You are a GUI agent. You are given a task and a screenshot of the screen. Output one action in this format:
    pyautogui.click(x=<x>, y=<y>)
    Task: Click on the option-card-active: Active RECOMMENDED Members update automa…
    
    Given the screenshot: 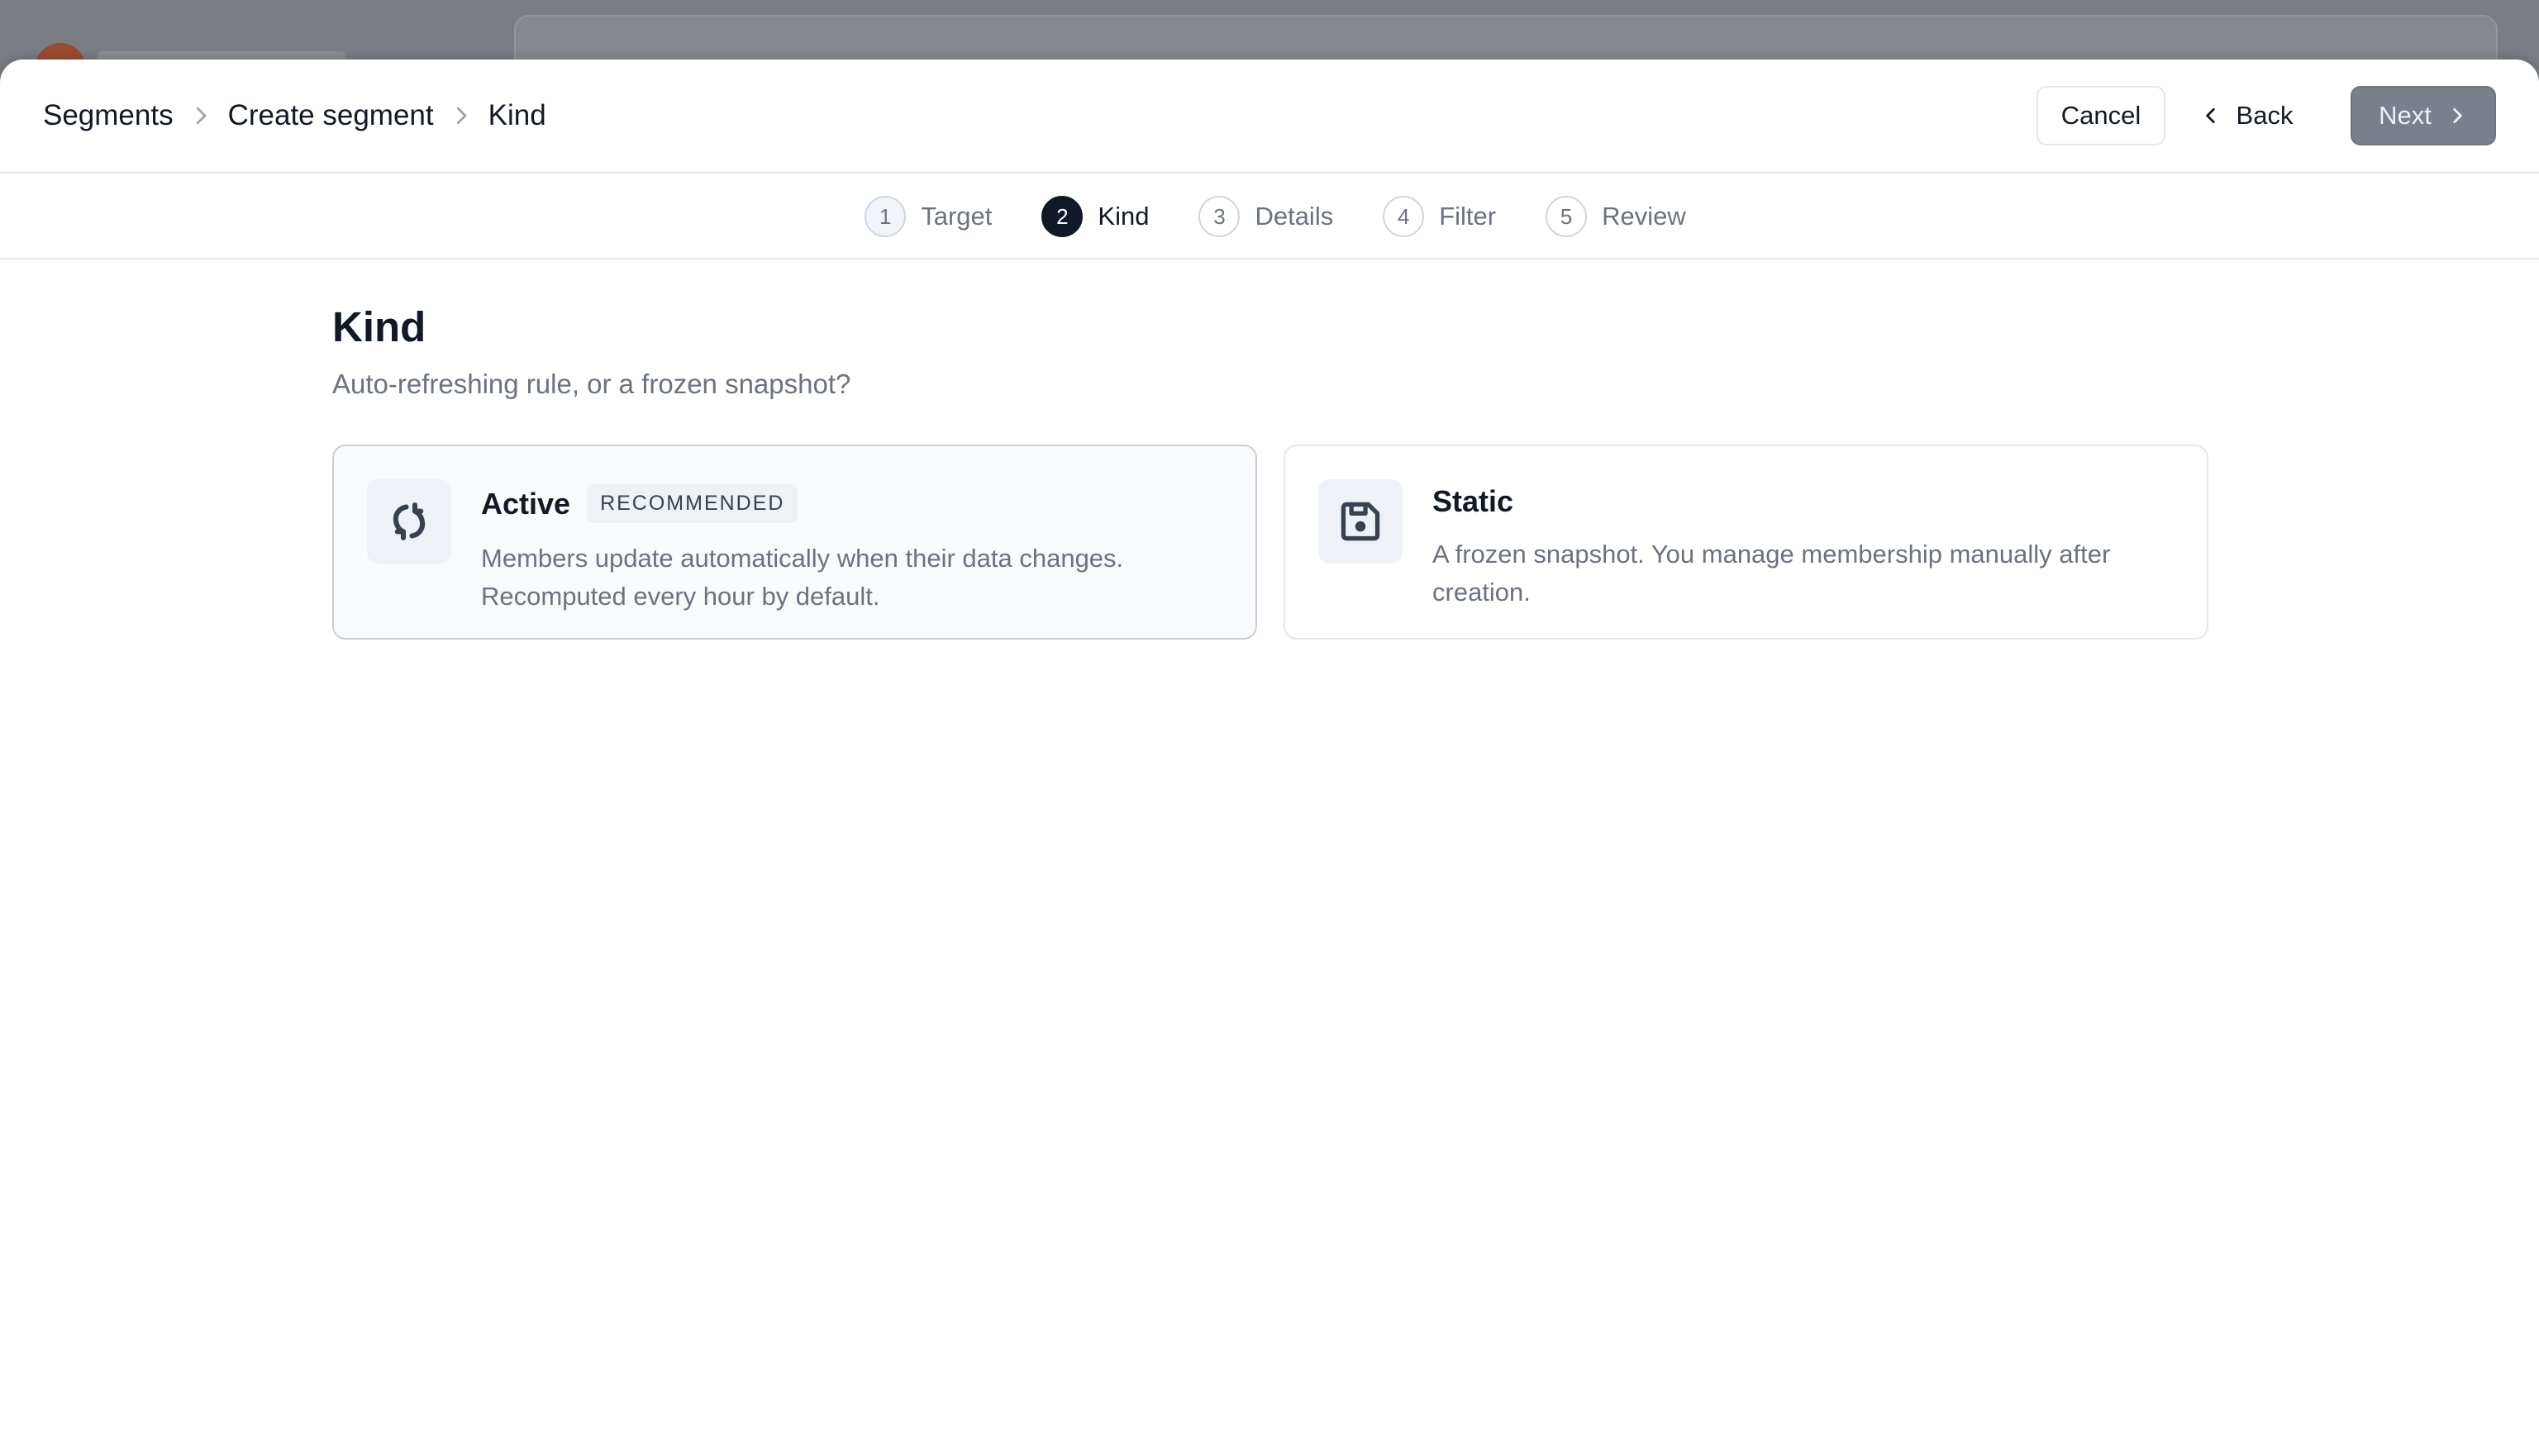 What is the action you would take?
    pyautogui.click(x=794, y=542)
    